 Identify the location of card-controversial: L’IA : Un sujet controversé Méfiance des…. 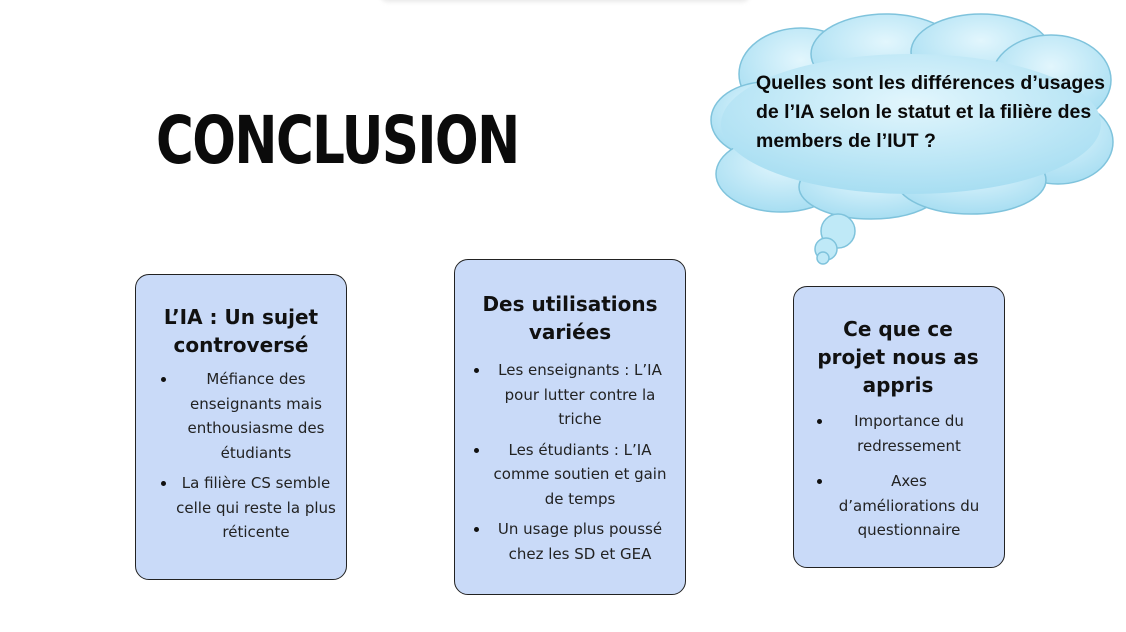
(241, 427).